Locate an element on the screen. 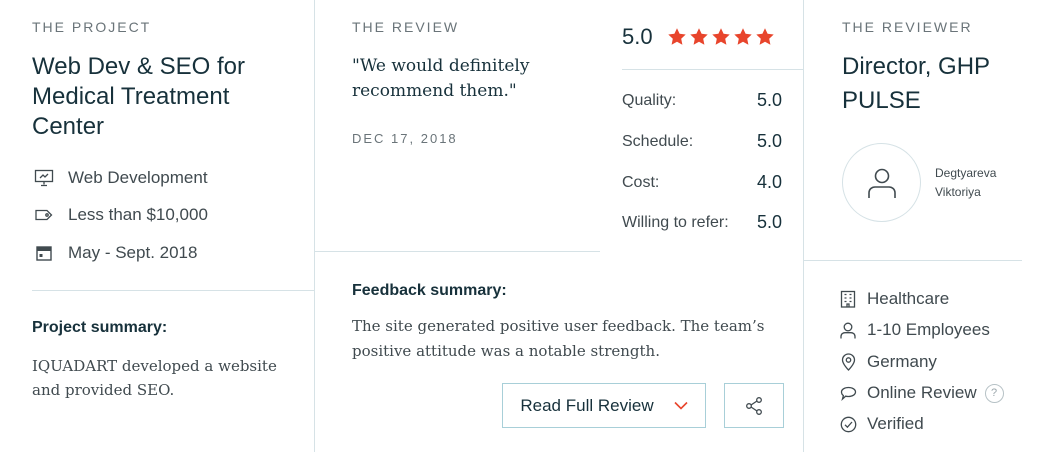 The image size is (1056, 452). reviewer-title: Director, GHP PULSE is located at coordinates (916, 83).